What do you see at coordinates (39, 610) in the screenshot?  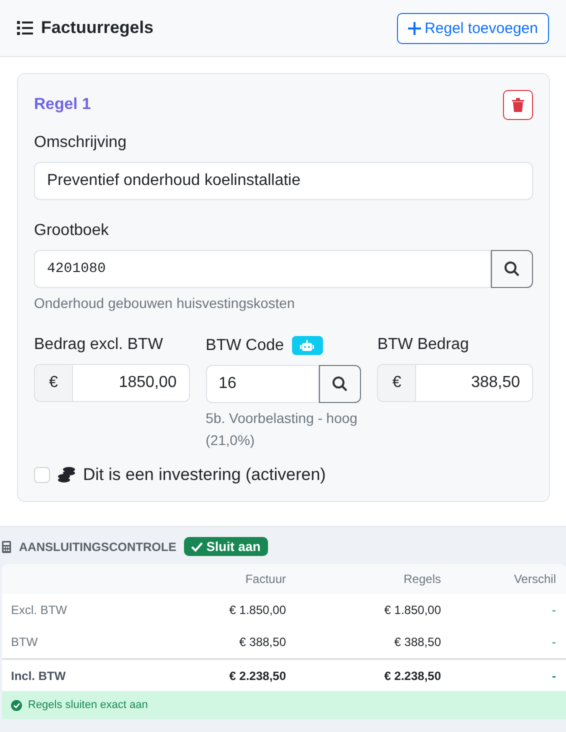 I see `table-cell-text: Excl. BTW` at bounding box center [39, 610].